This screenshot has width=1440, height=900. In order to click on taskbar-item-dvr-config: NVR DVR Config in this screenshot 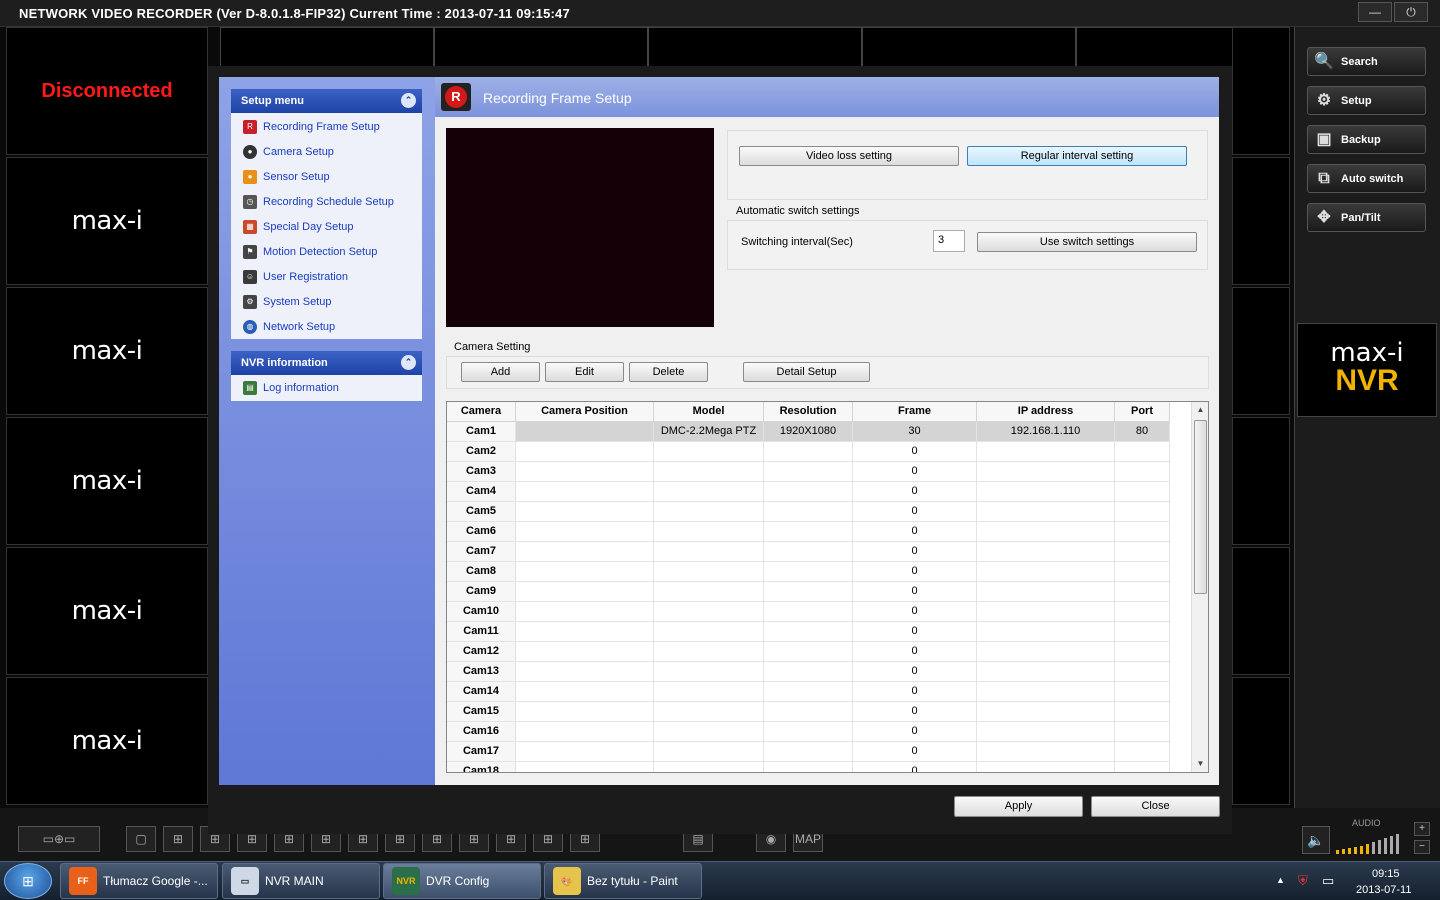, I will do `click(462, 881)`.